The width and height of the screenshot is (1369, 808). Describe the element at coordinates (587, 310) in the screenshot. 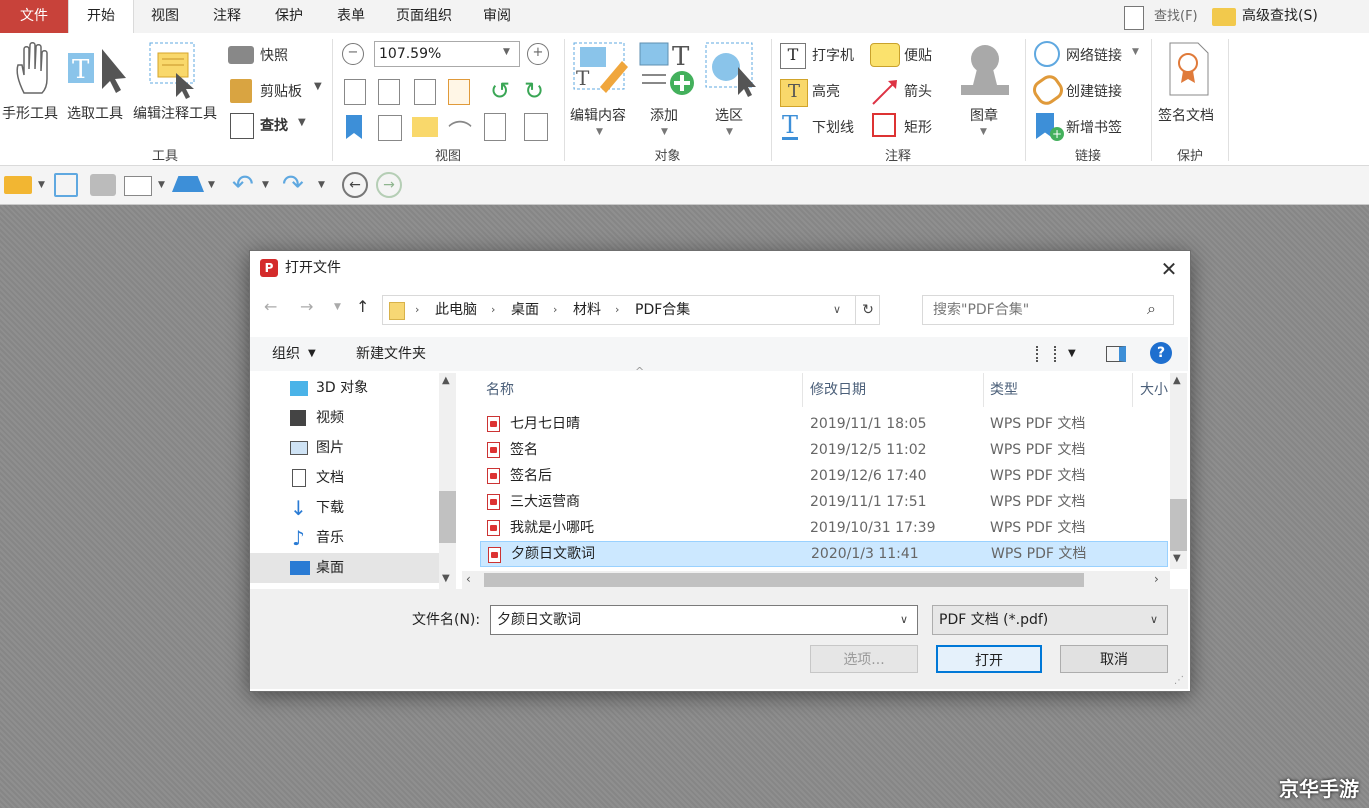

I see `breadcrumb-materials: 材料` at that location.